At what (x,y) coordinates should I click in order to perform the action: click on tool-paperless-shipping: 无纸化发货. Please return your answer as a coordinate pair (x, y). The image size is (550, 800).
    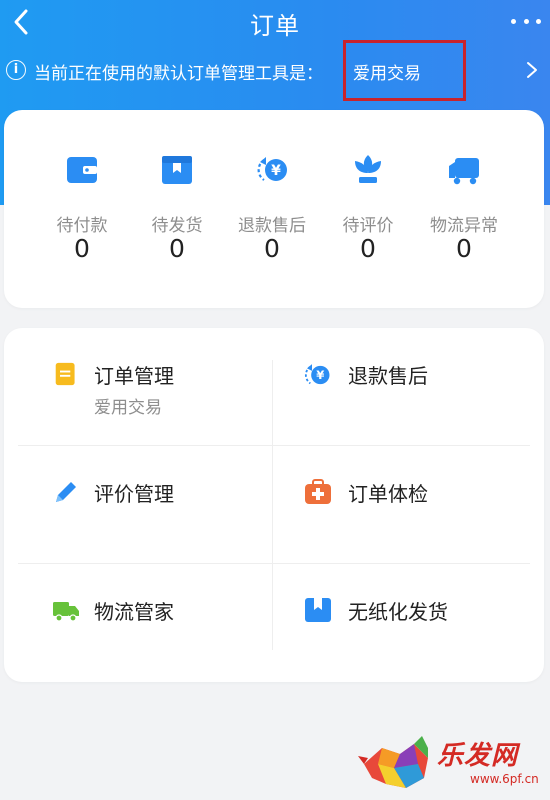
    Looking at the image, I should click on (389, 620).